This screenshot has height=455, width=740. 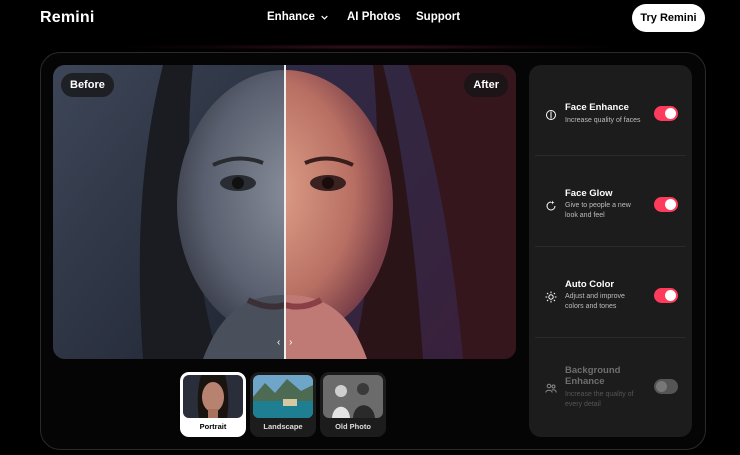 I want to click on people-icon, so click(x=551, y=388).